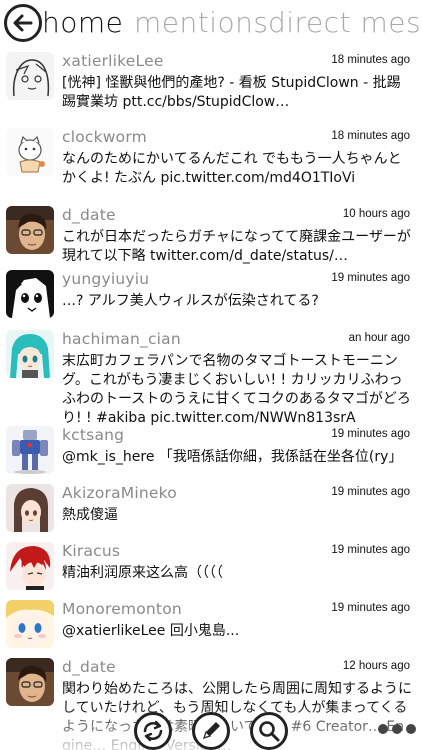  What do you see at coordinates (190, 301) in the screenshot?
I see `tweet-text: …? アルフ美人ウィルスが伝染されてる?` at bounding box center [190, 301].